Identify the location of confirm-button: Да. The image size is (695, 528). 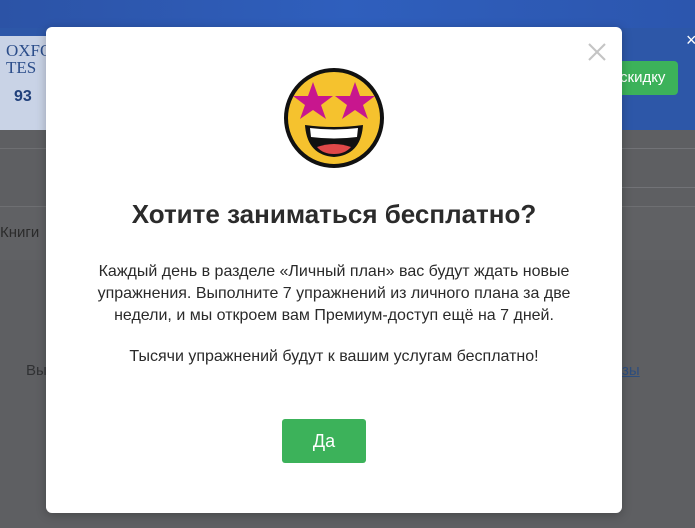
(324, 441).